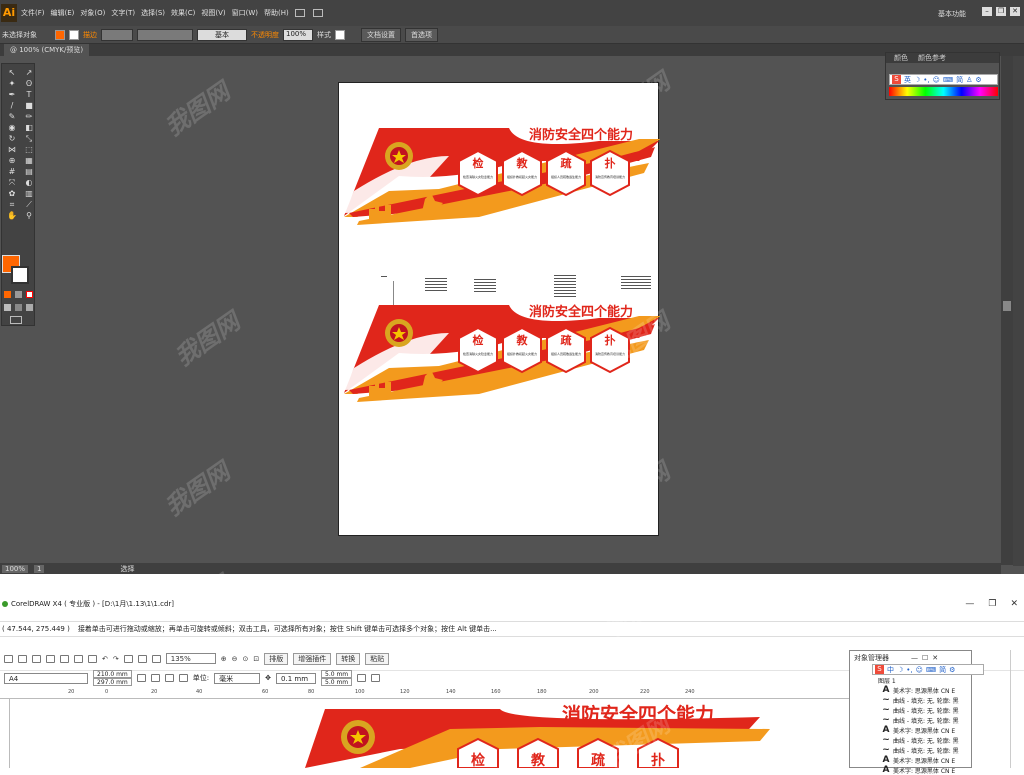 Image resolution: width=1024 pixels, height=775 pixels. What do you see at coordinates (90, 35) in the screenshot?
I see `stroke-label: 描边` at bounding box center [90, 35].